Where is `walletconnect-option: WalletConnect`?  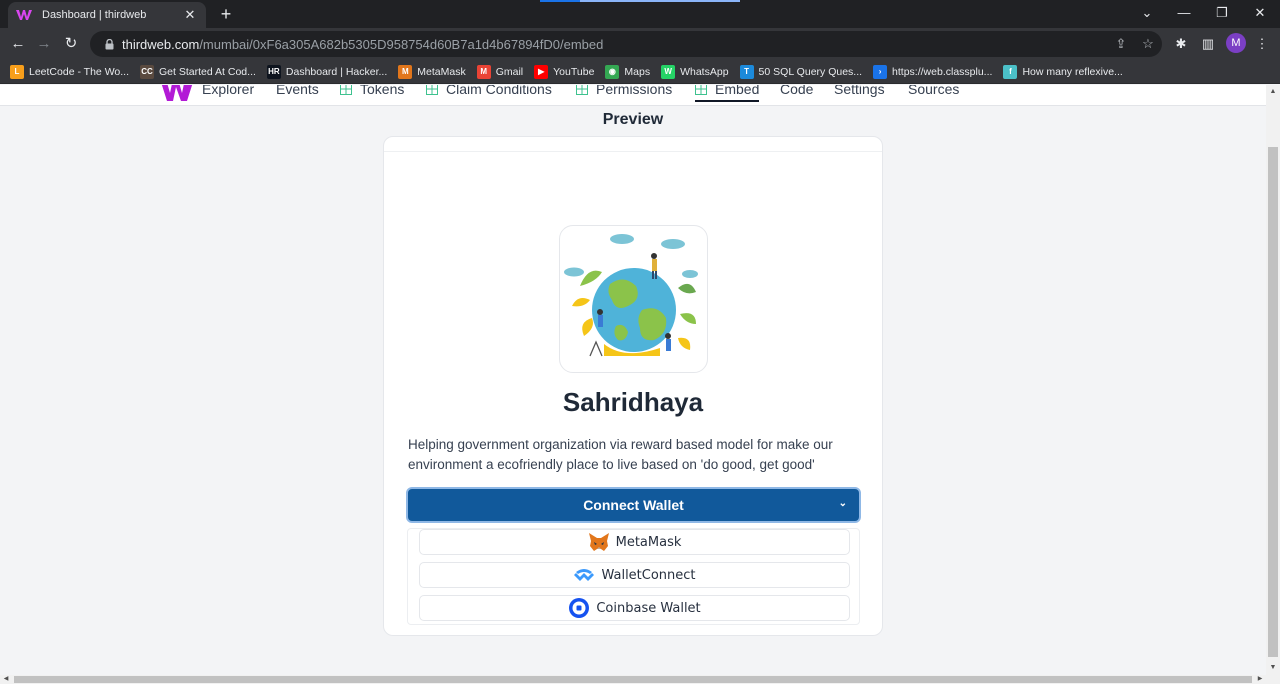
walletconnect-option: WalletConnect is located at coordinates (634, 575).